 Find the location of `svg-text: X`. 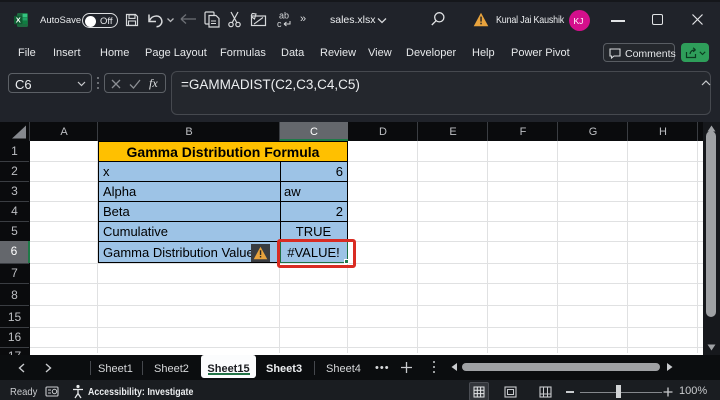

svg-text: X is located at coordinates (18, 20).